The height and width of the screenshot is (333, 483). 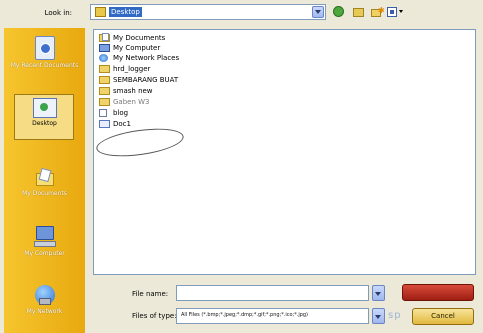 I want to click on list-item: My Documents, so click(x=132, y=38).